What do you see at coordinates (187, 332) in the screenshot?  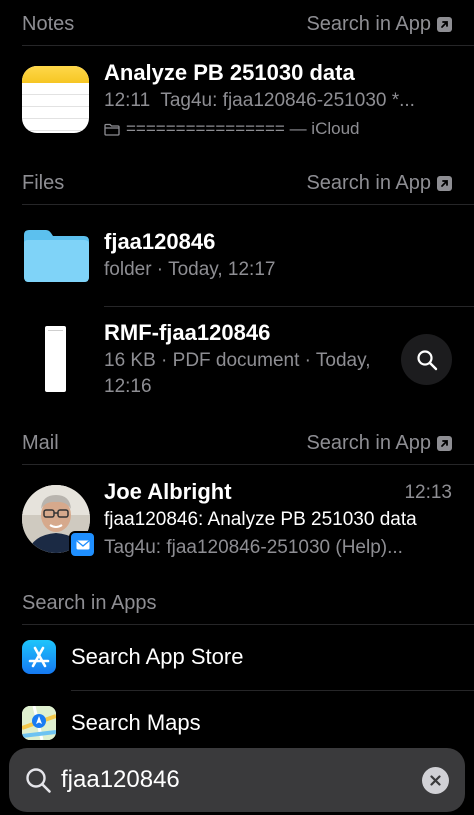 I see `pdf-title: RMF-fjaa120846` at bounding box center [187, 332].